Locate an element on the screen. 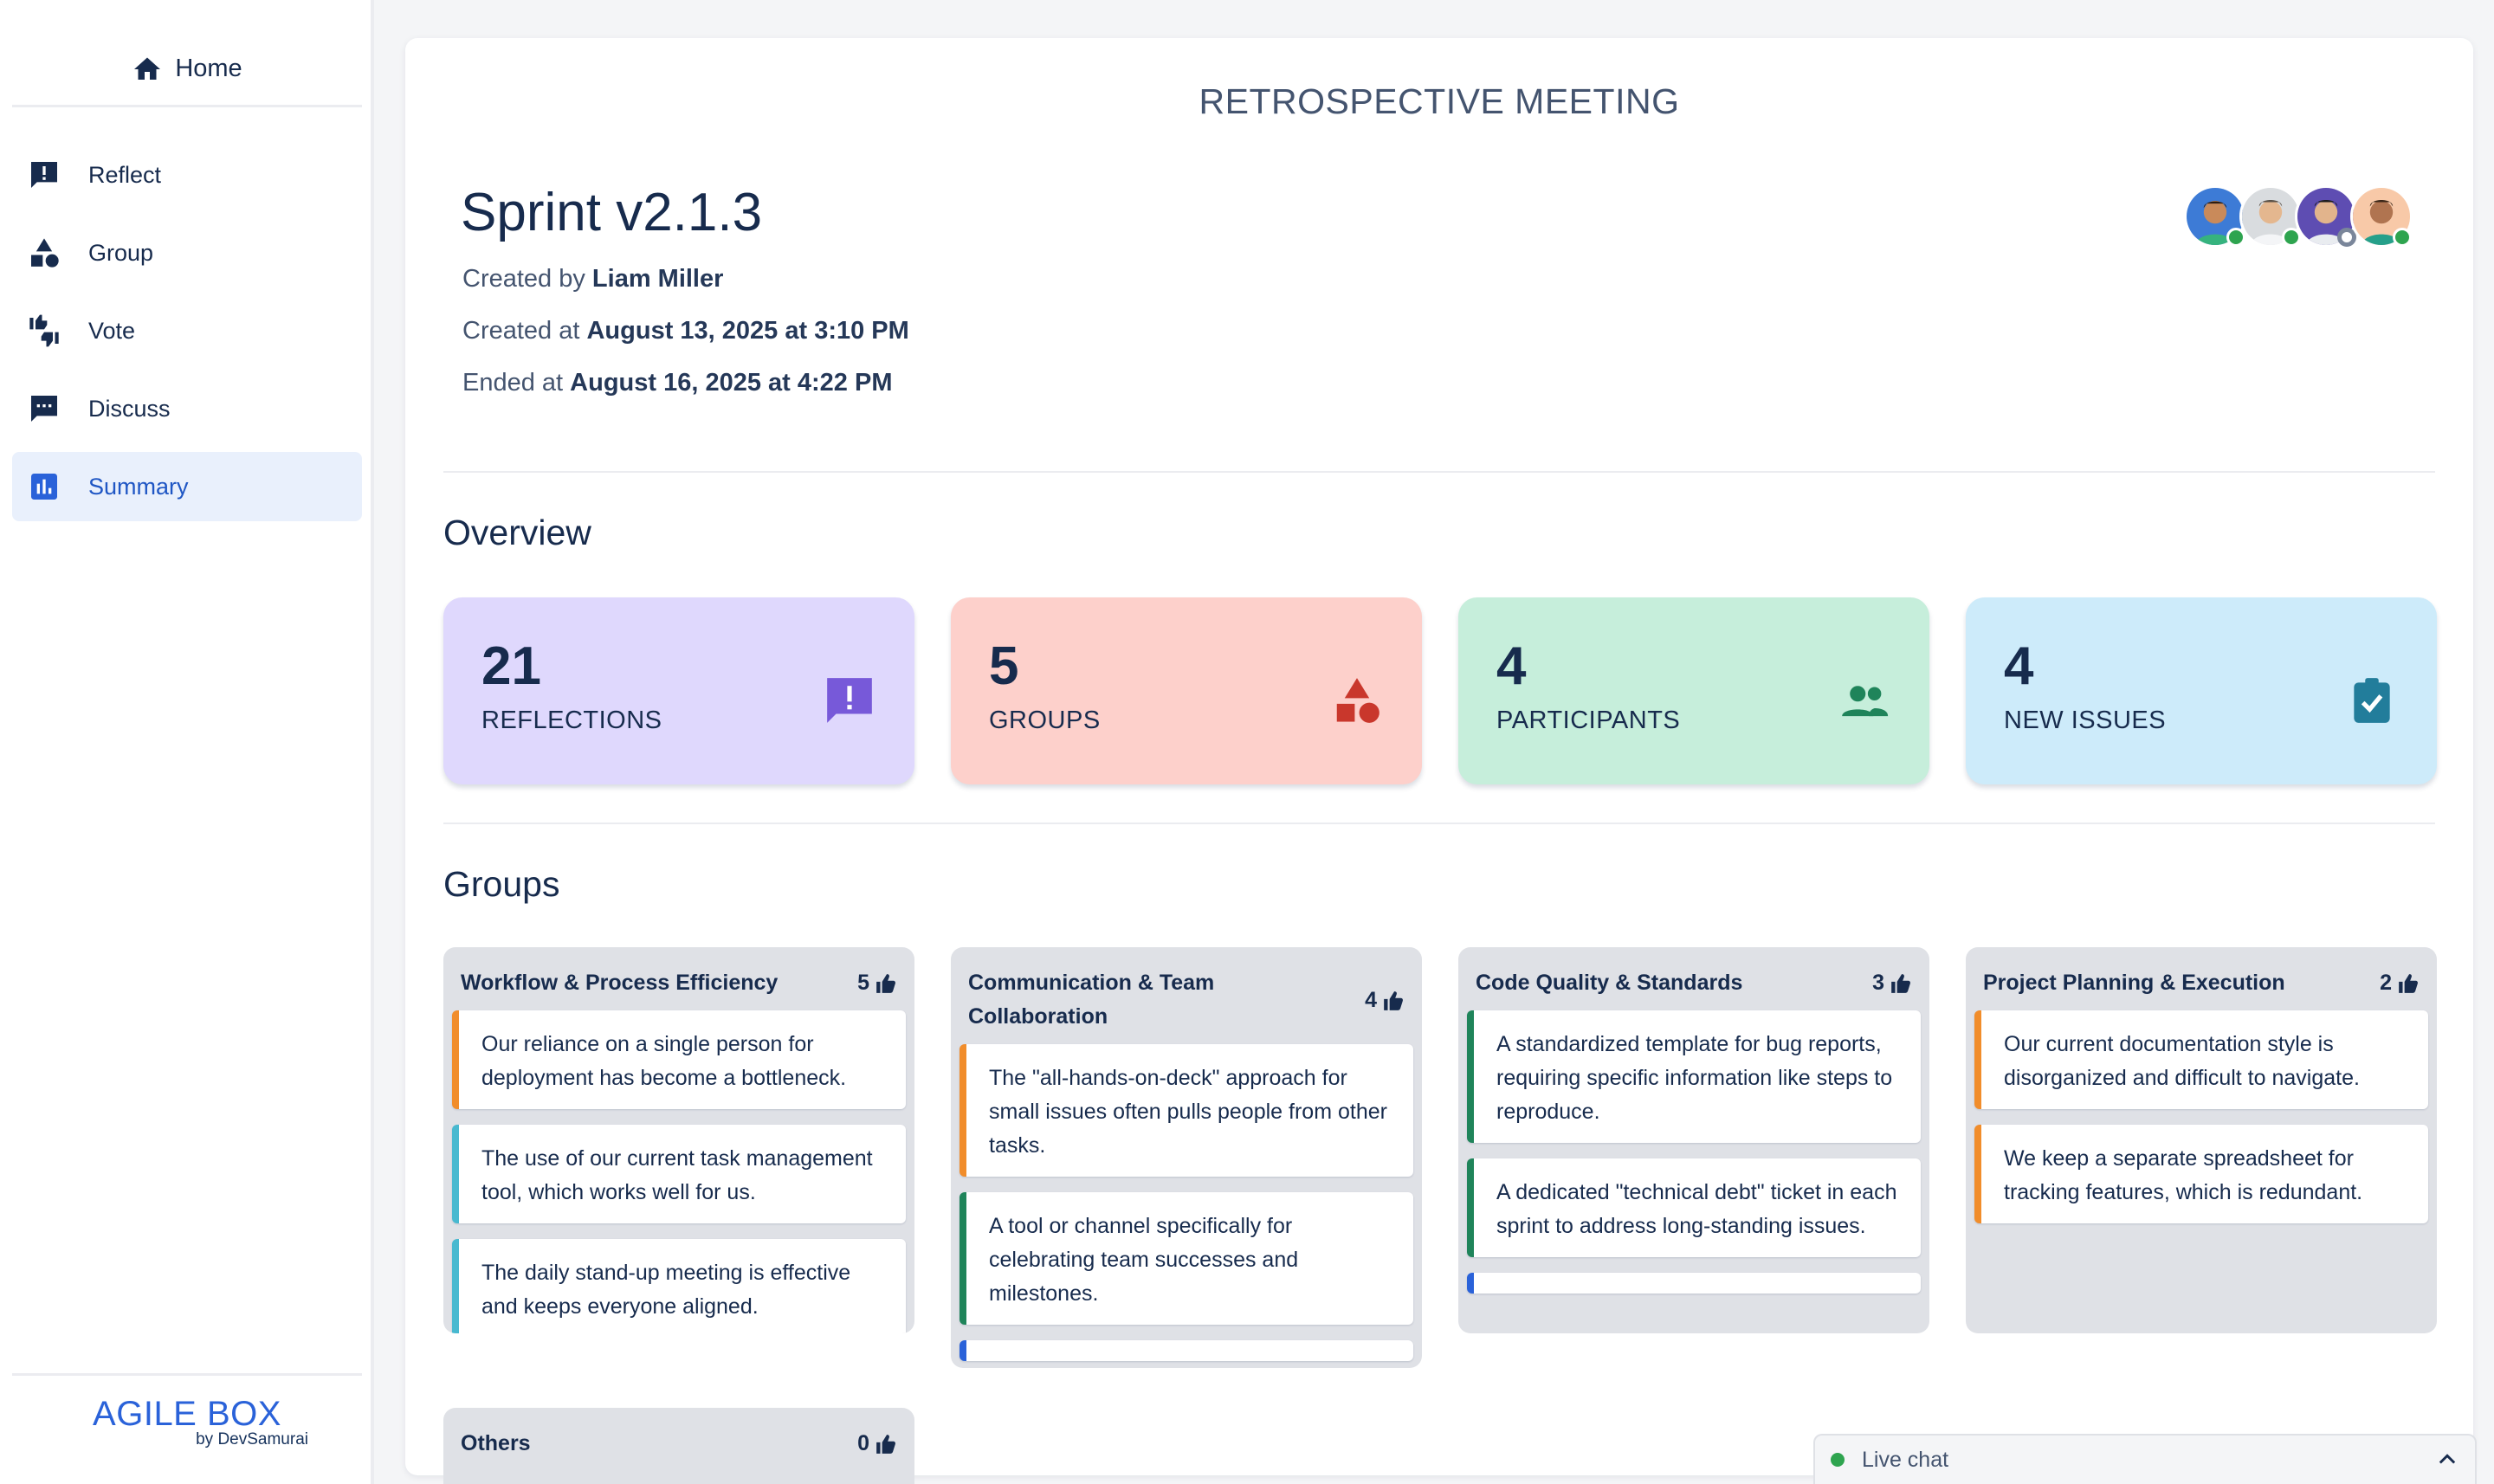 This screenshot has height=1484, width=2494. sidebar-item-summary: Summary is located at coordinates (187, 486).